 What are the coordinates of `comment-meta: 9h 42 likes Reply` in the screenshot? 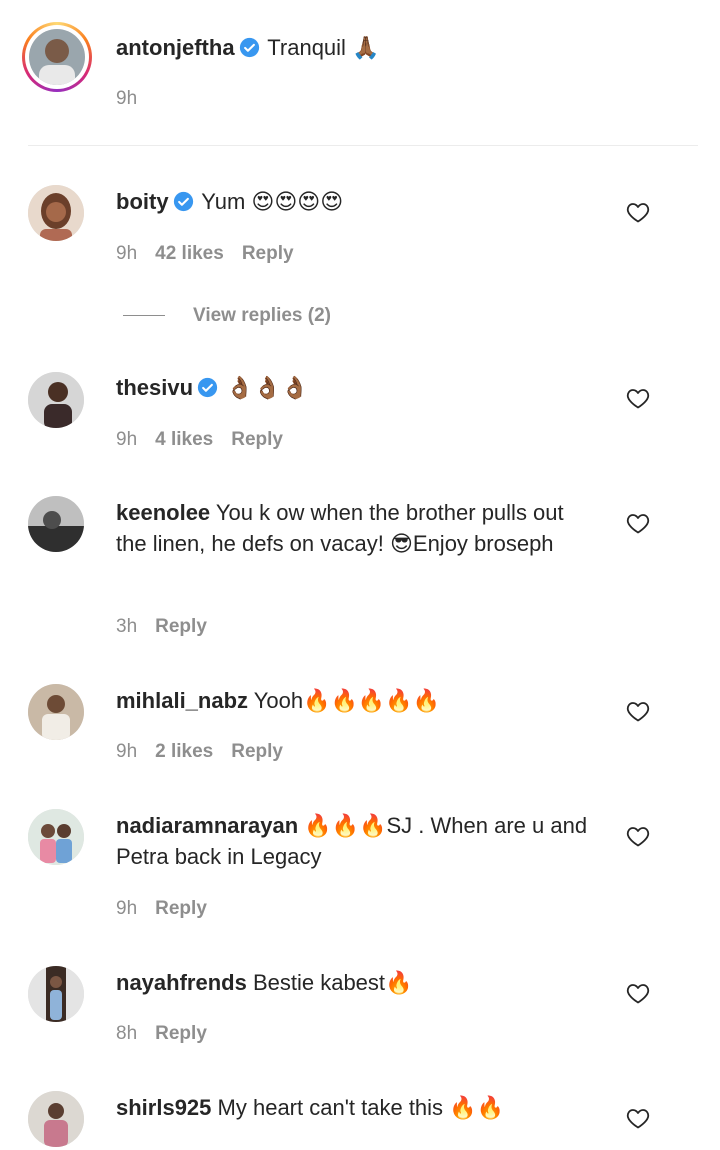 It's located at (214, 254).